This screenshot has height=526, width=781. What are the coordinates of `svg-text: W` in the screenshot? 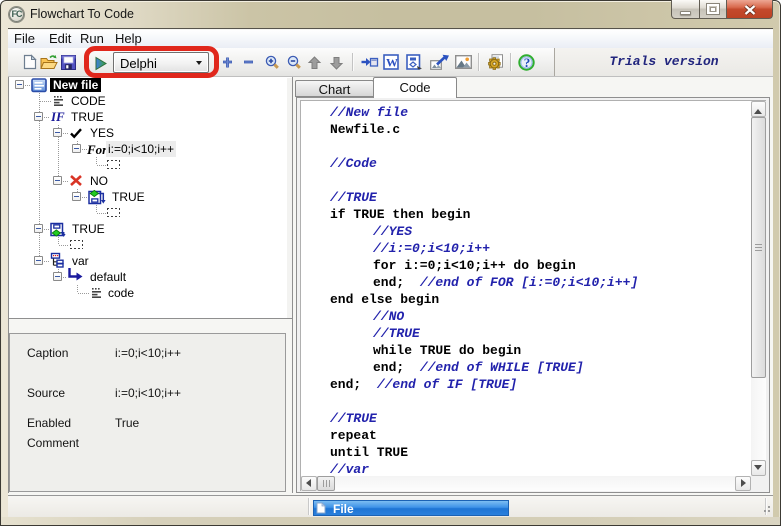 It's located at (392, 63).